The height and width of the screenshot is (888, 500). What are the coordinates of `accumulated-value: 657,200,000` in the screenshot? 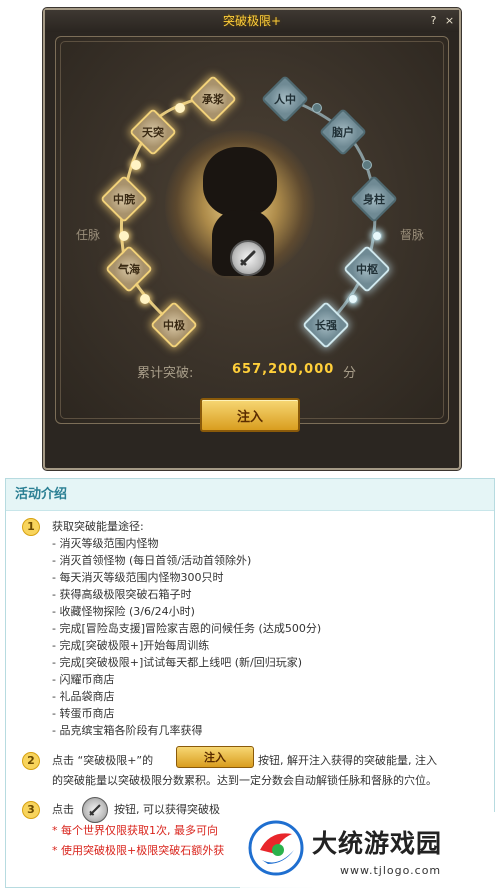 It's located at (283, 369).